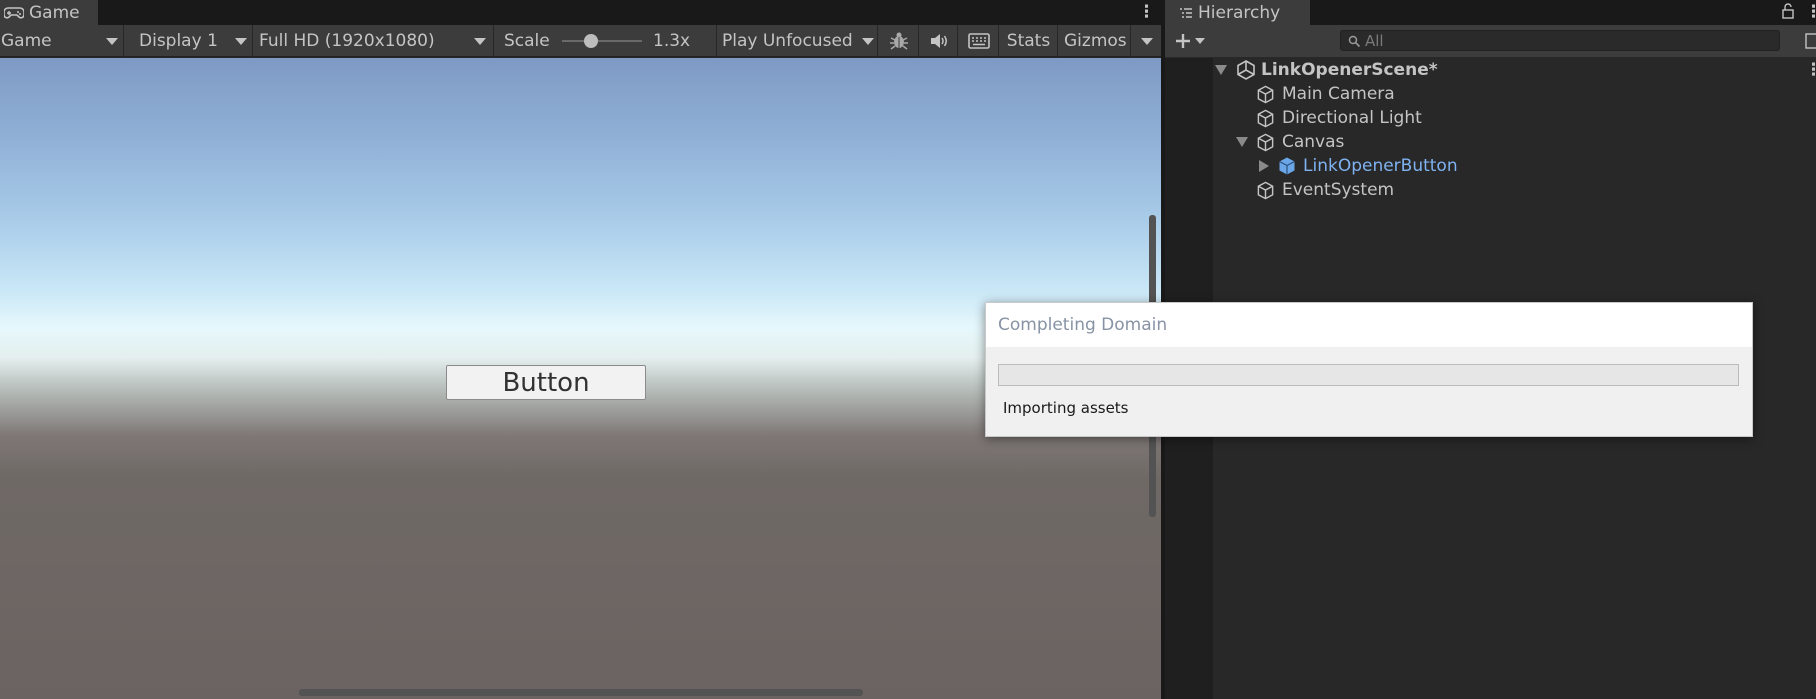  I want to click on resolution-dropdown: Full HD (1920x1080), so click(374, 41).